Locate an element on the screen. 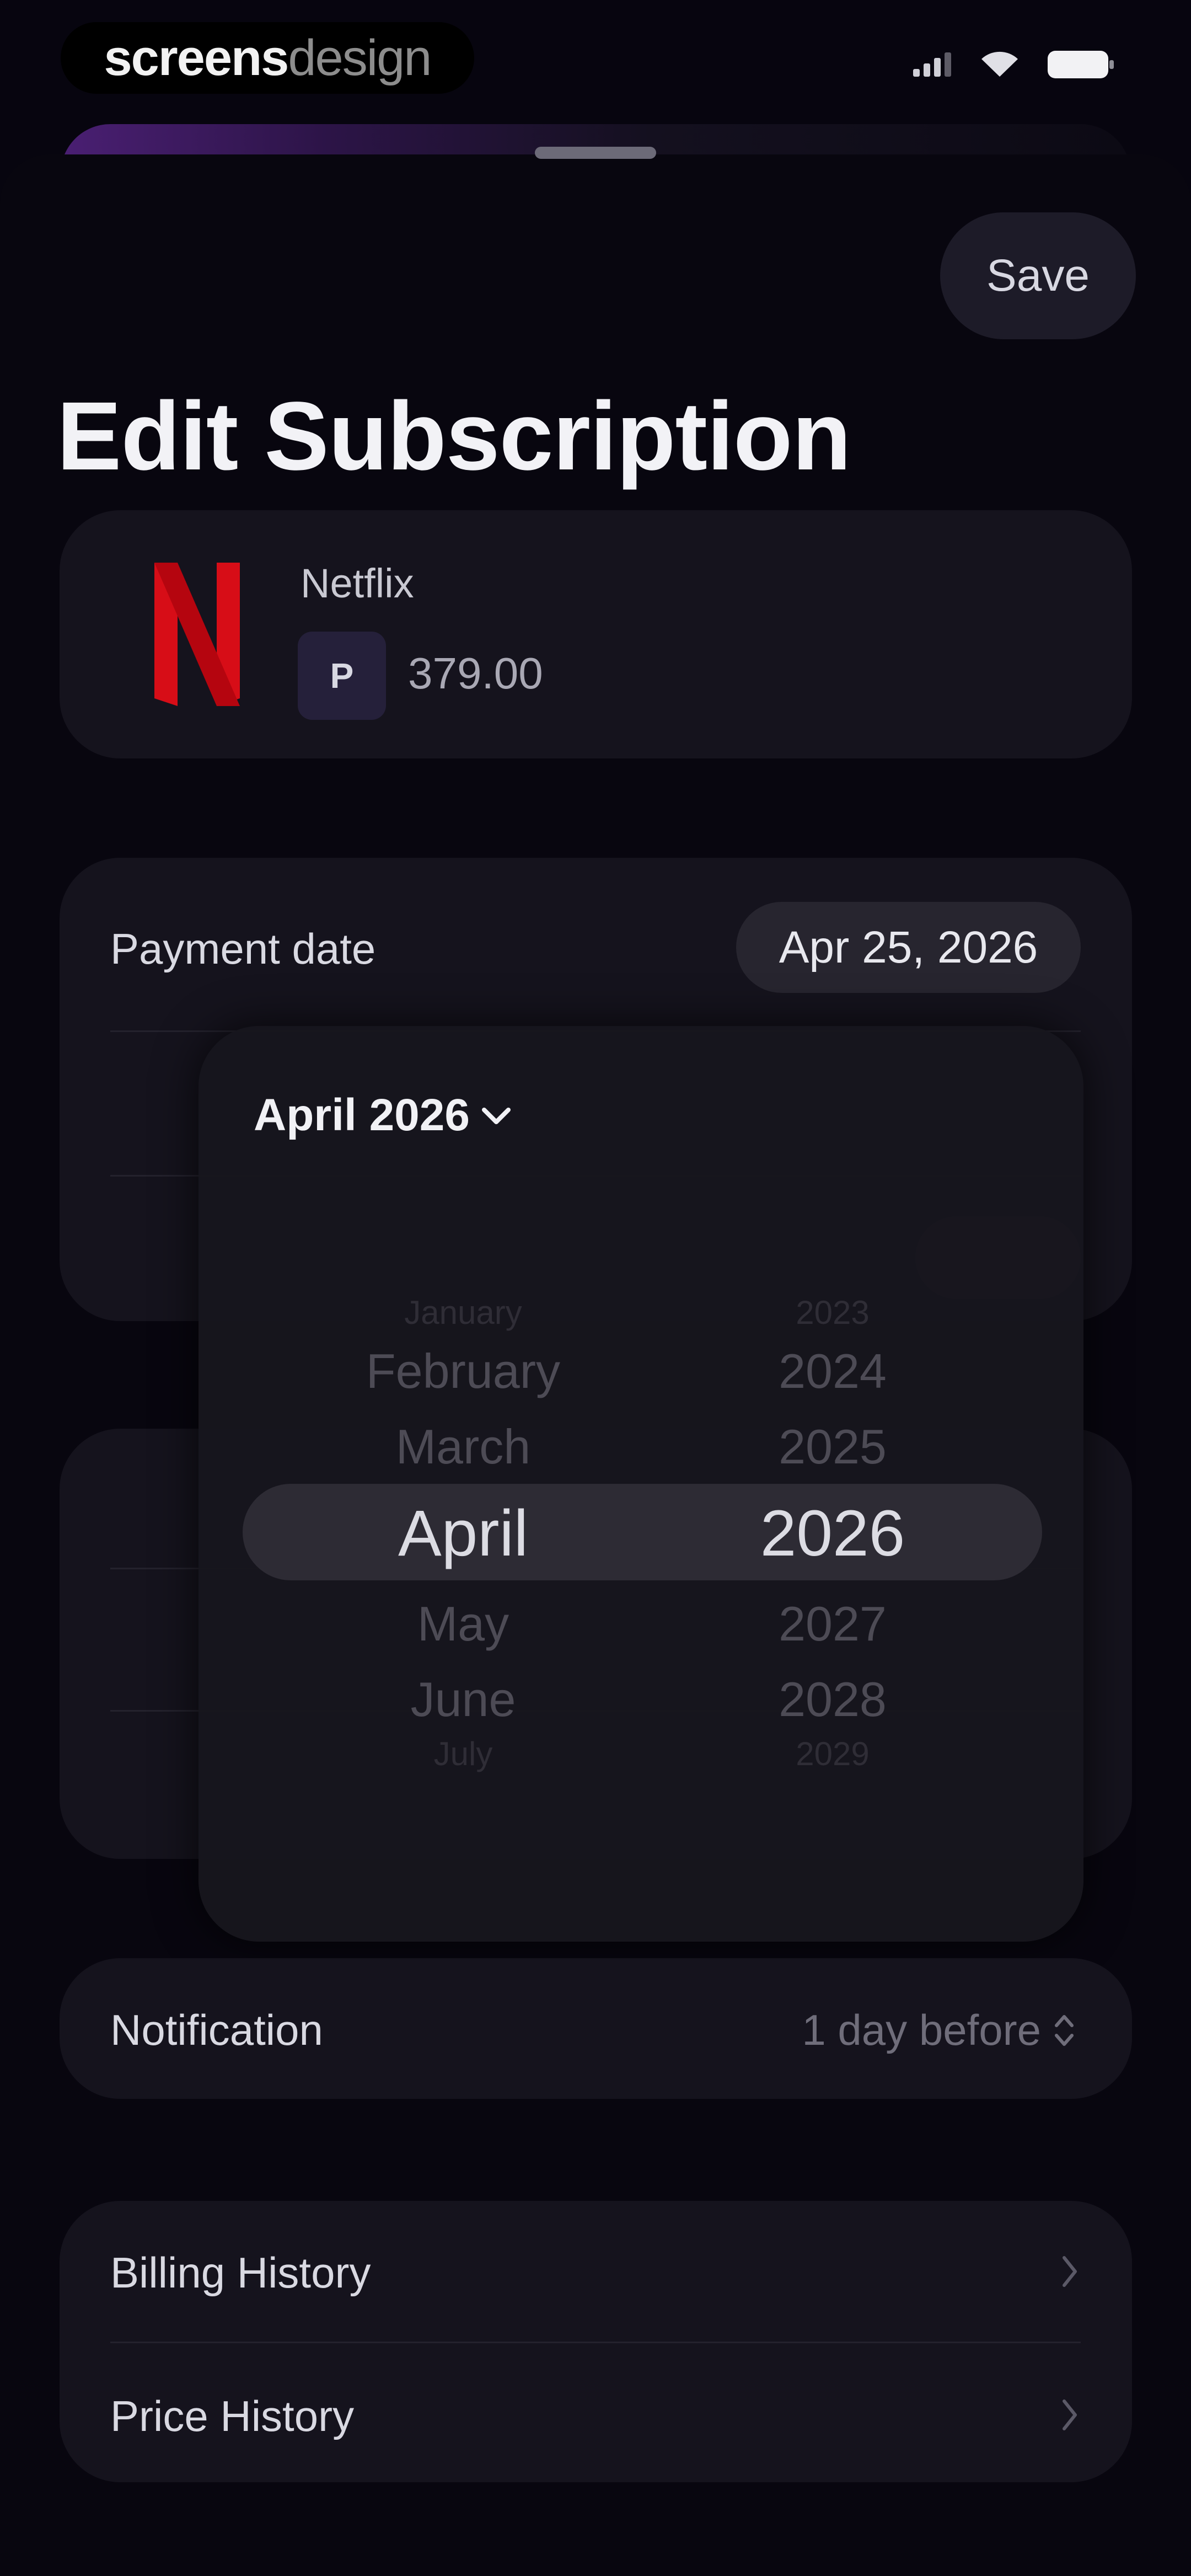 The height and width of the screenshot is (2576, 1191). price-history-link: Price History is located at coordinates (232, 2416).